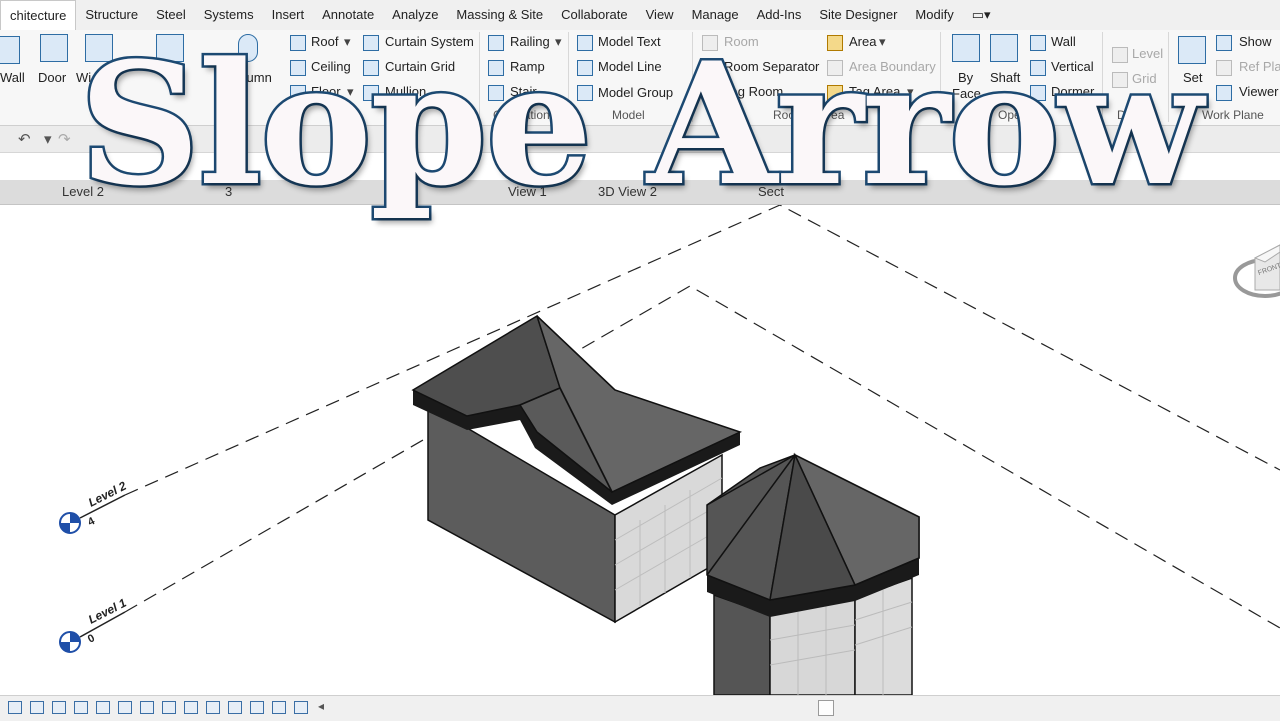  What do you see at coordinates (147, 707) in the screenshot?
I see `crop-icon` at bounding box center [147, 707].